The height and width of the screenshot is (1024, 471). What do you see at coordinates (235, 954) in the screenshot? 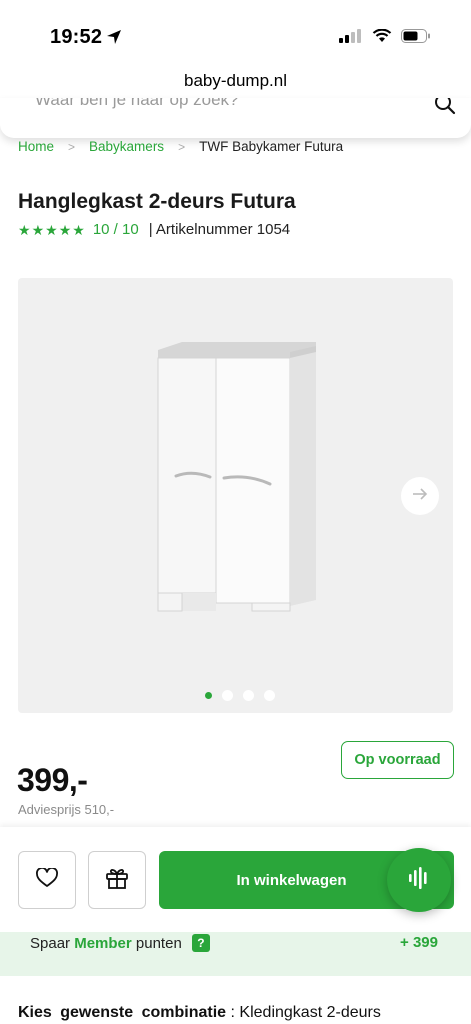
I see `member-points-bar: Spaar Member punten ? + 399` at bounding box center [235, 954].